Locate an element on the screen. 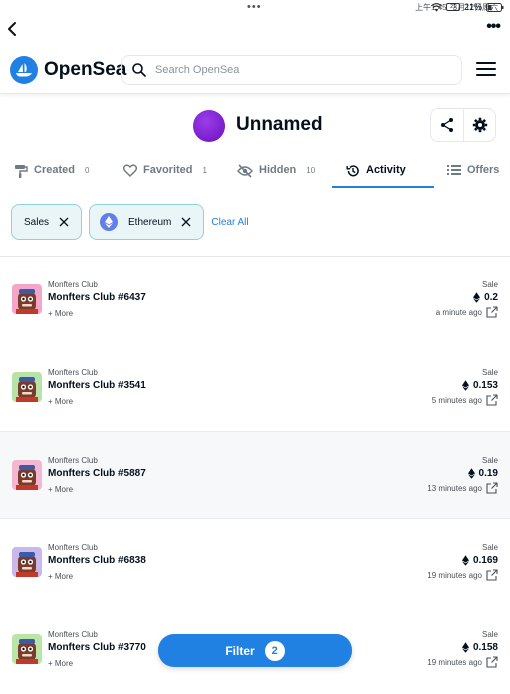 Image resolution: width=510 pixels, height=694 pixels. profile-actions is located at coordinates (463, 125).